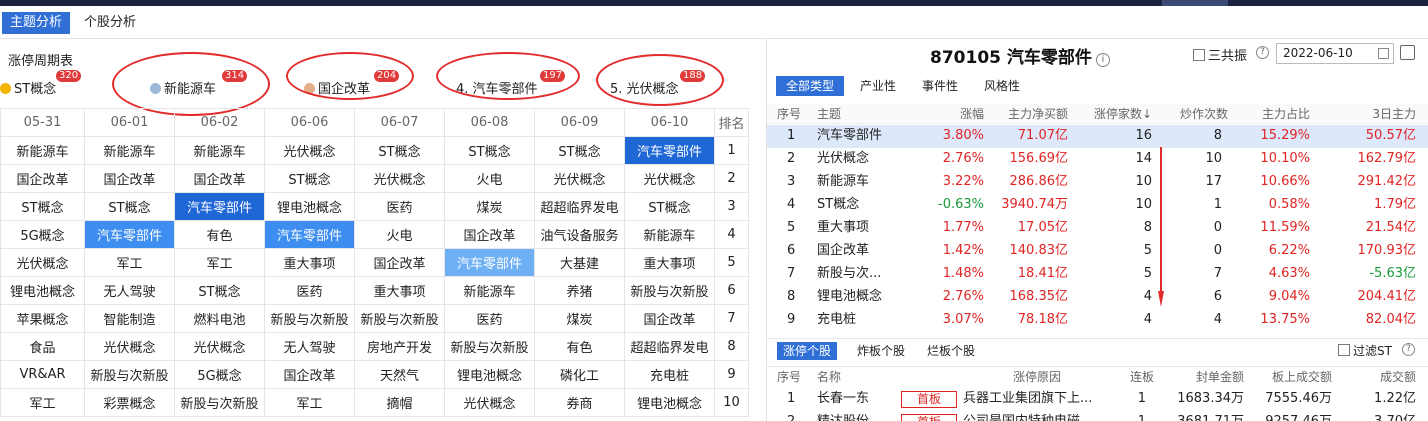 This screenshot has width=1428, height=421. I want to click on topic-cell: 大基建, so click(579, 262).